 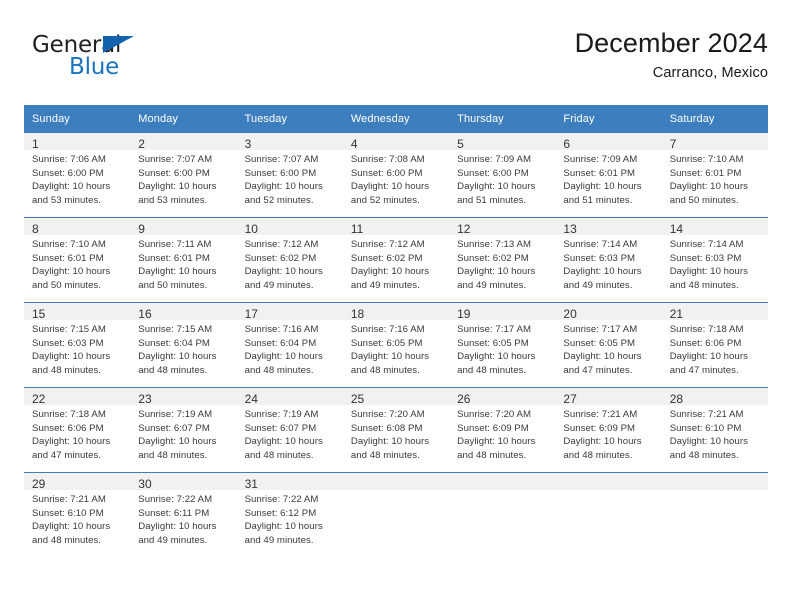 I want to click on day-number: 3, so click(x=289, y=142).